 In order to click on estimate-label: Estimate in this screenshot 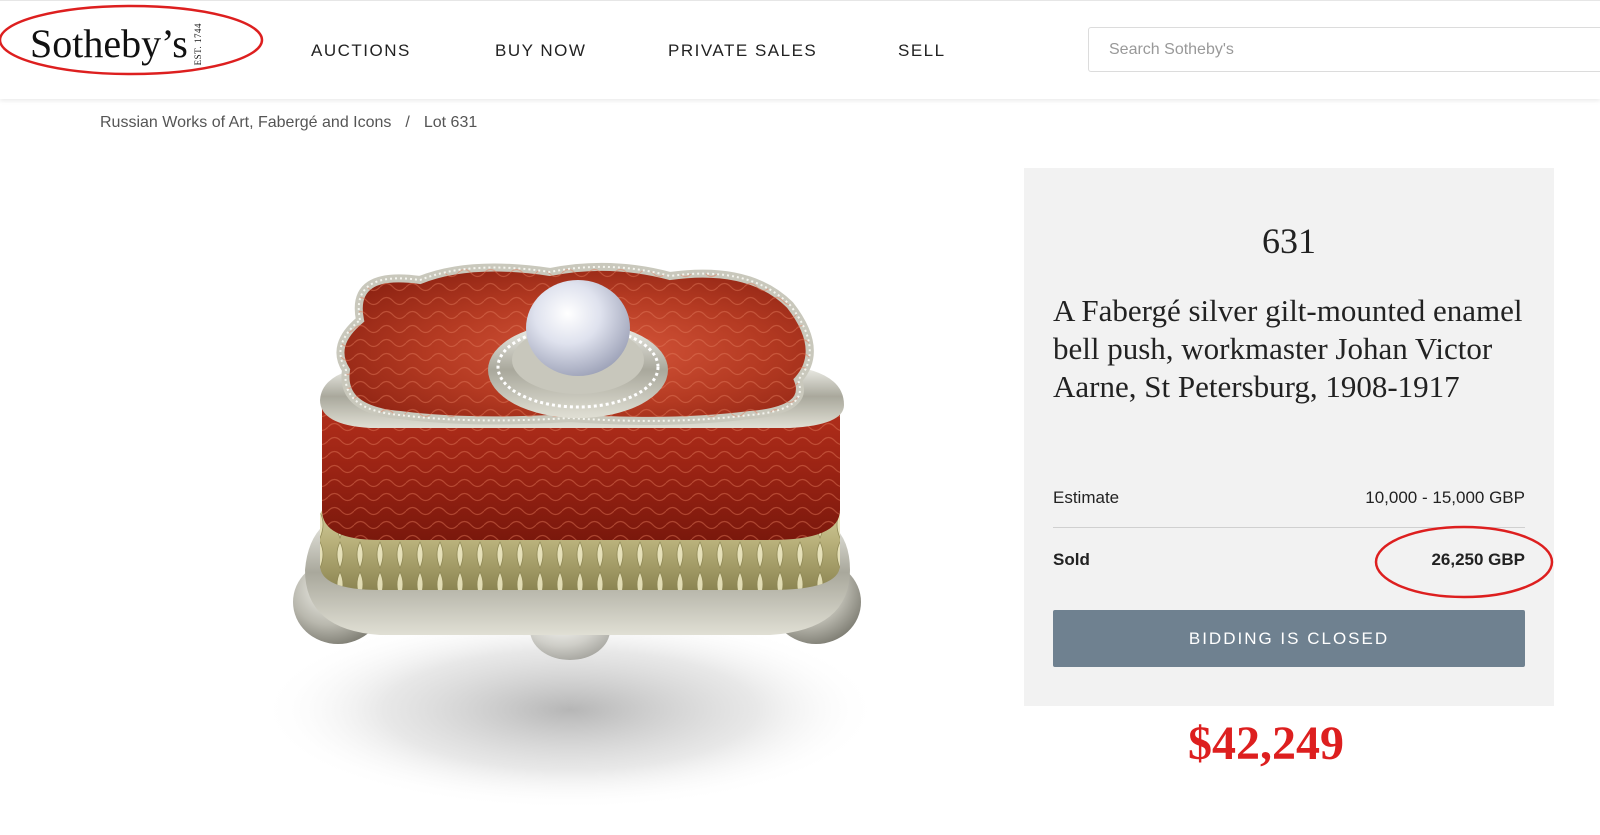, I will do `click(1086, 497)`.